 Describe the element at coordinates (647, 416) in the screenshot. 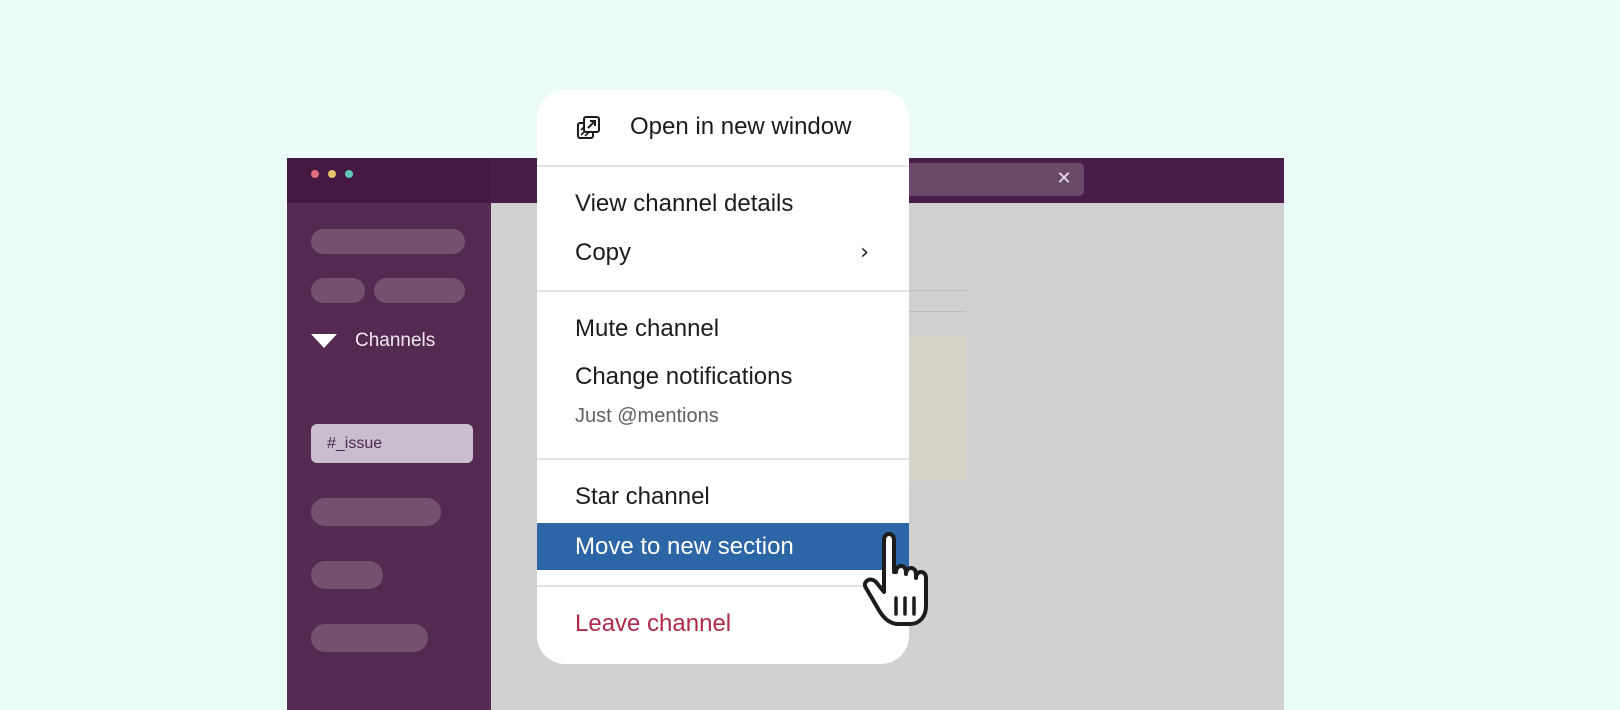

I see `notifications-value: Just @mentions` at that location.